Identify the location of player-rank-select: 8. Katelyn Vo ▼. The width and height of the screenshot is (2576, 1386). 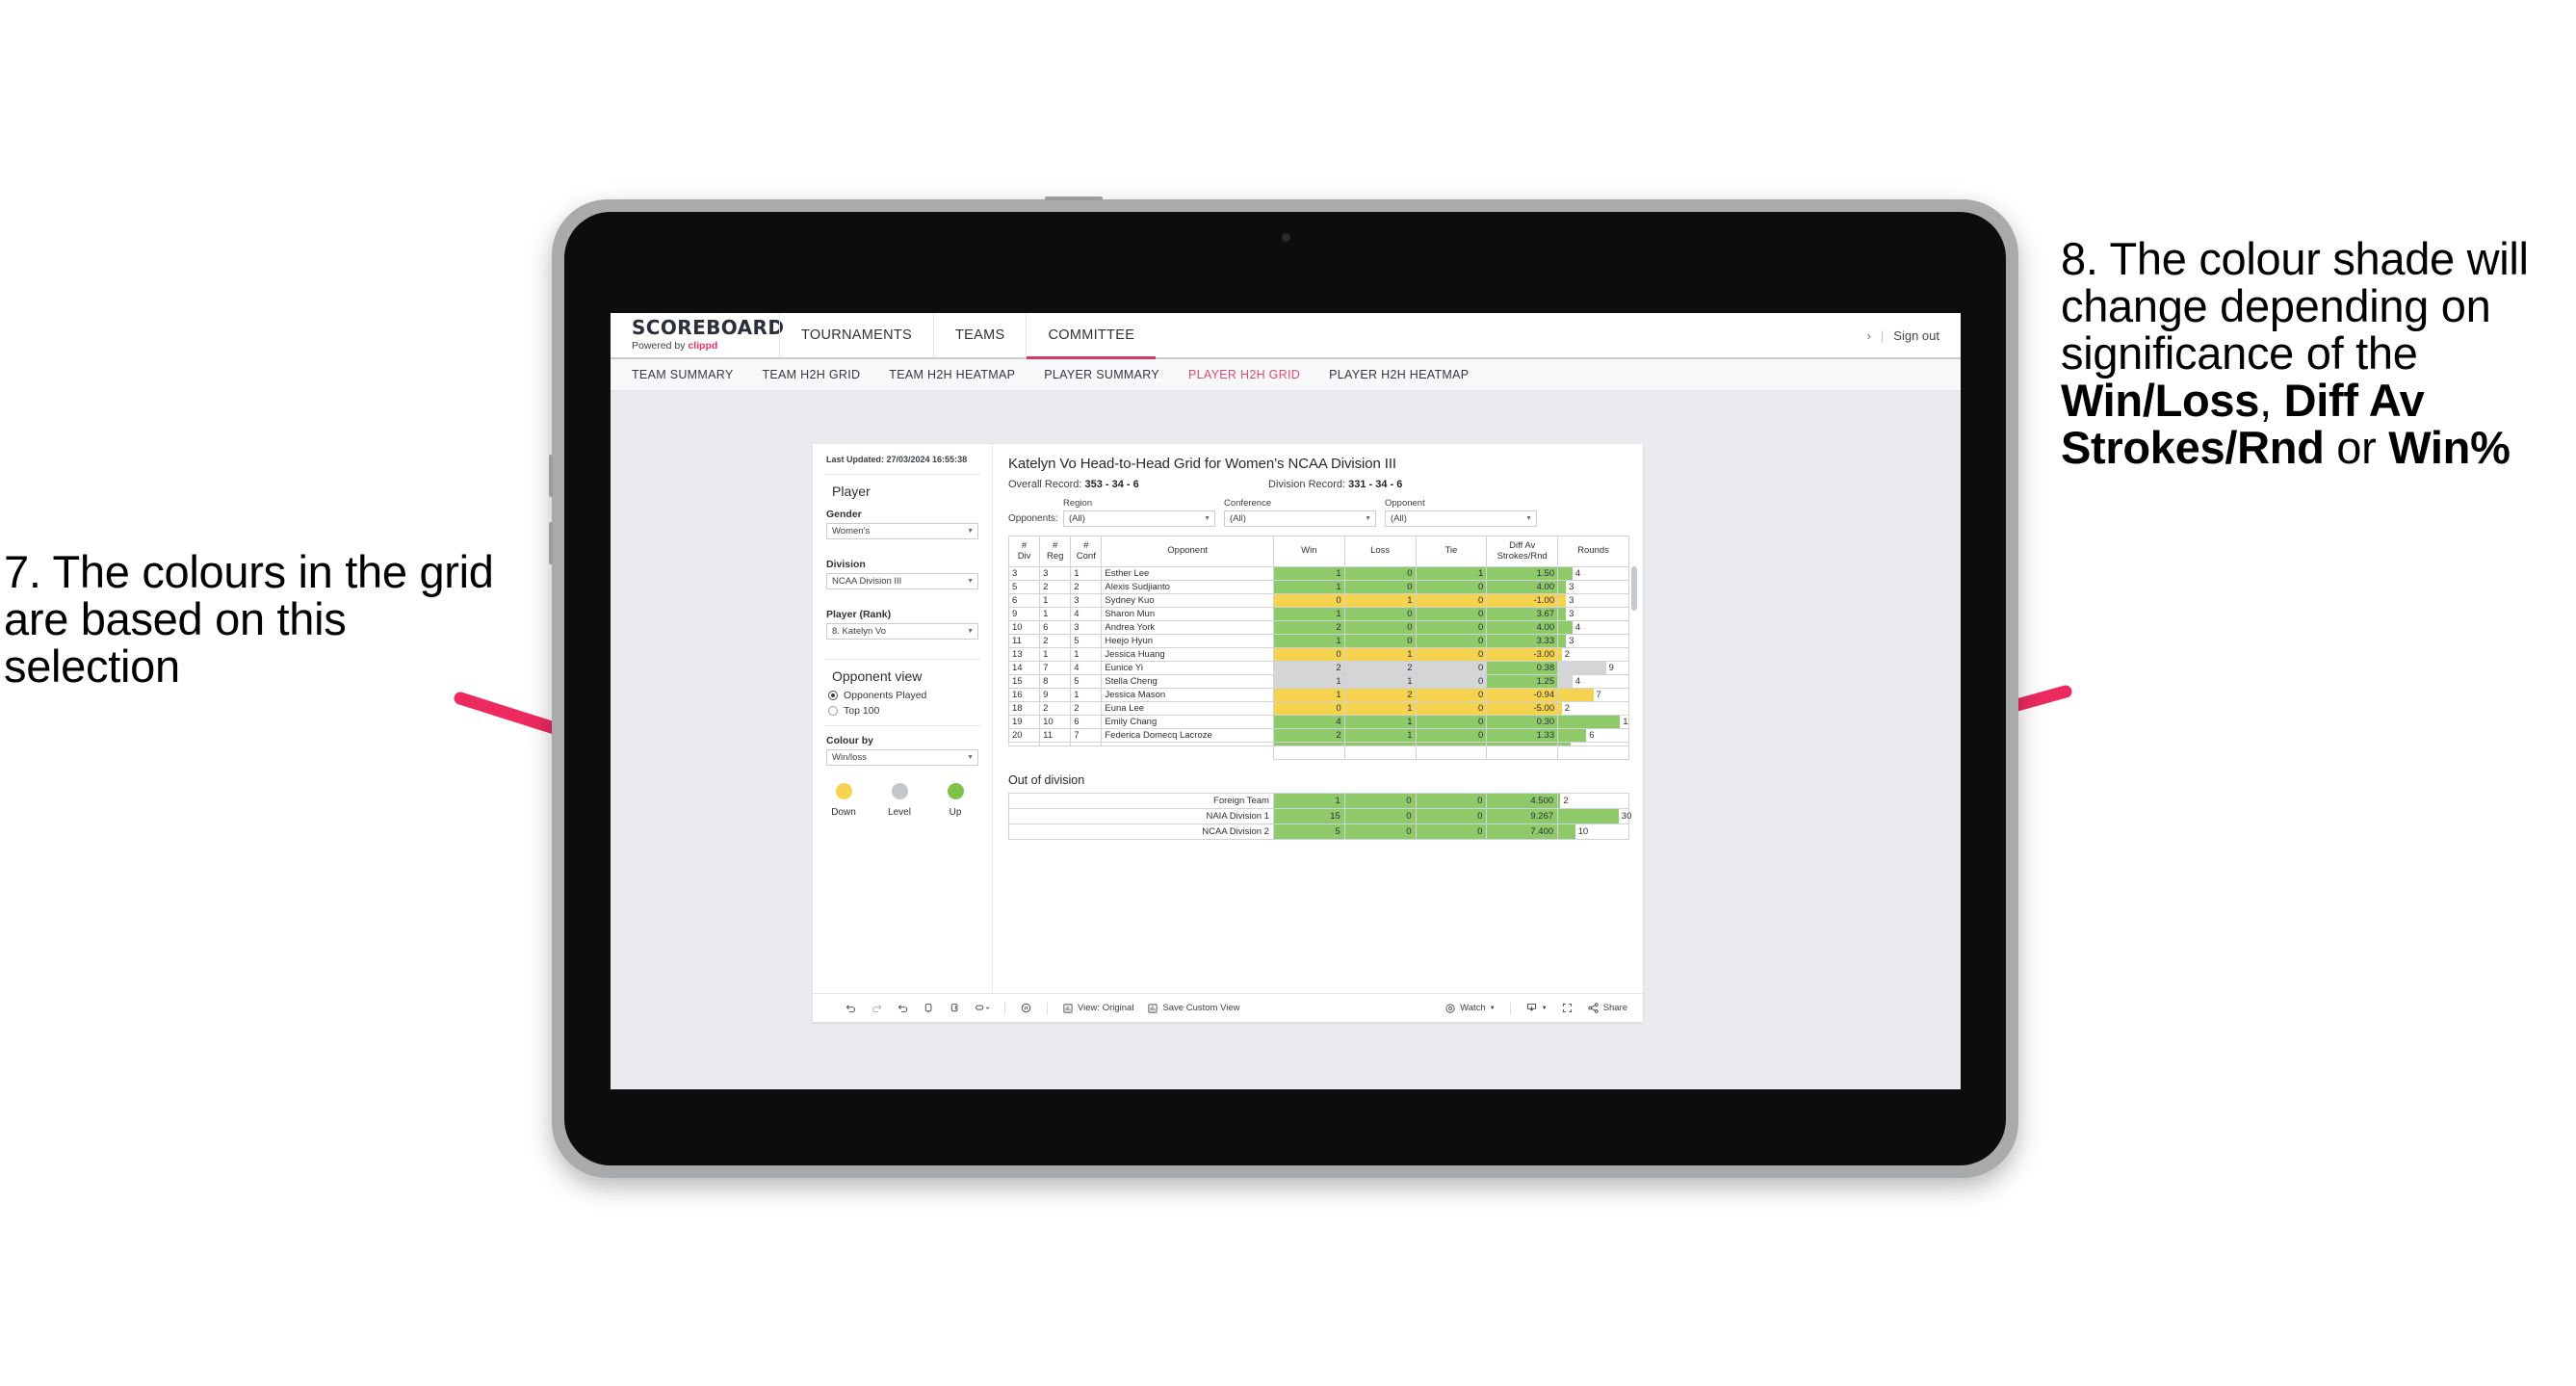
(902, 632).